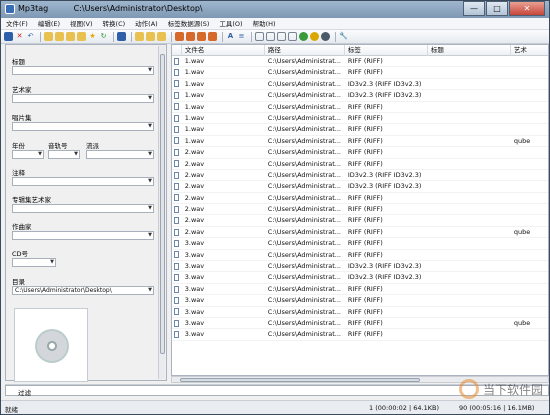  I want to click on cut-icon, so click(161, 36).